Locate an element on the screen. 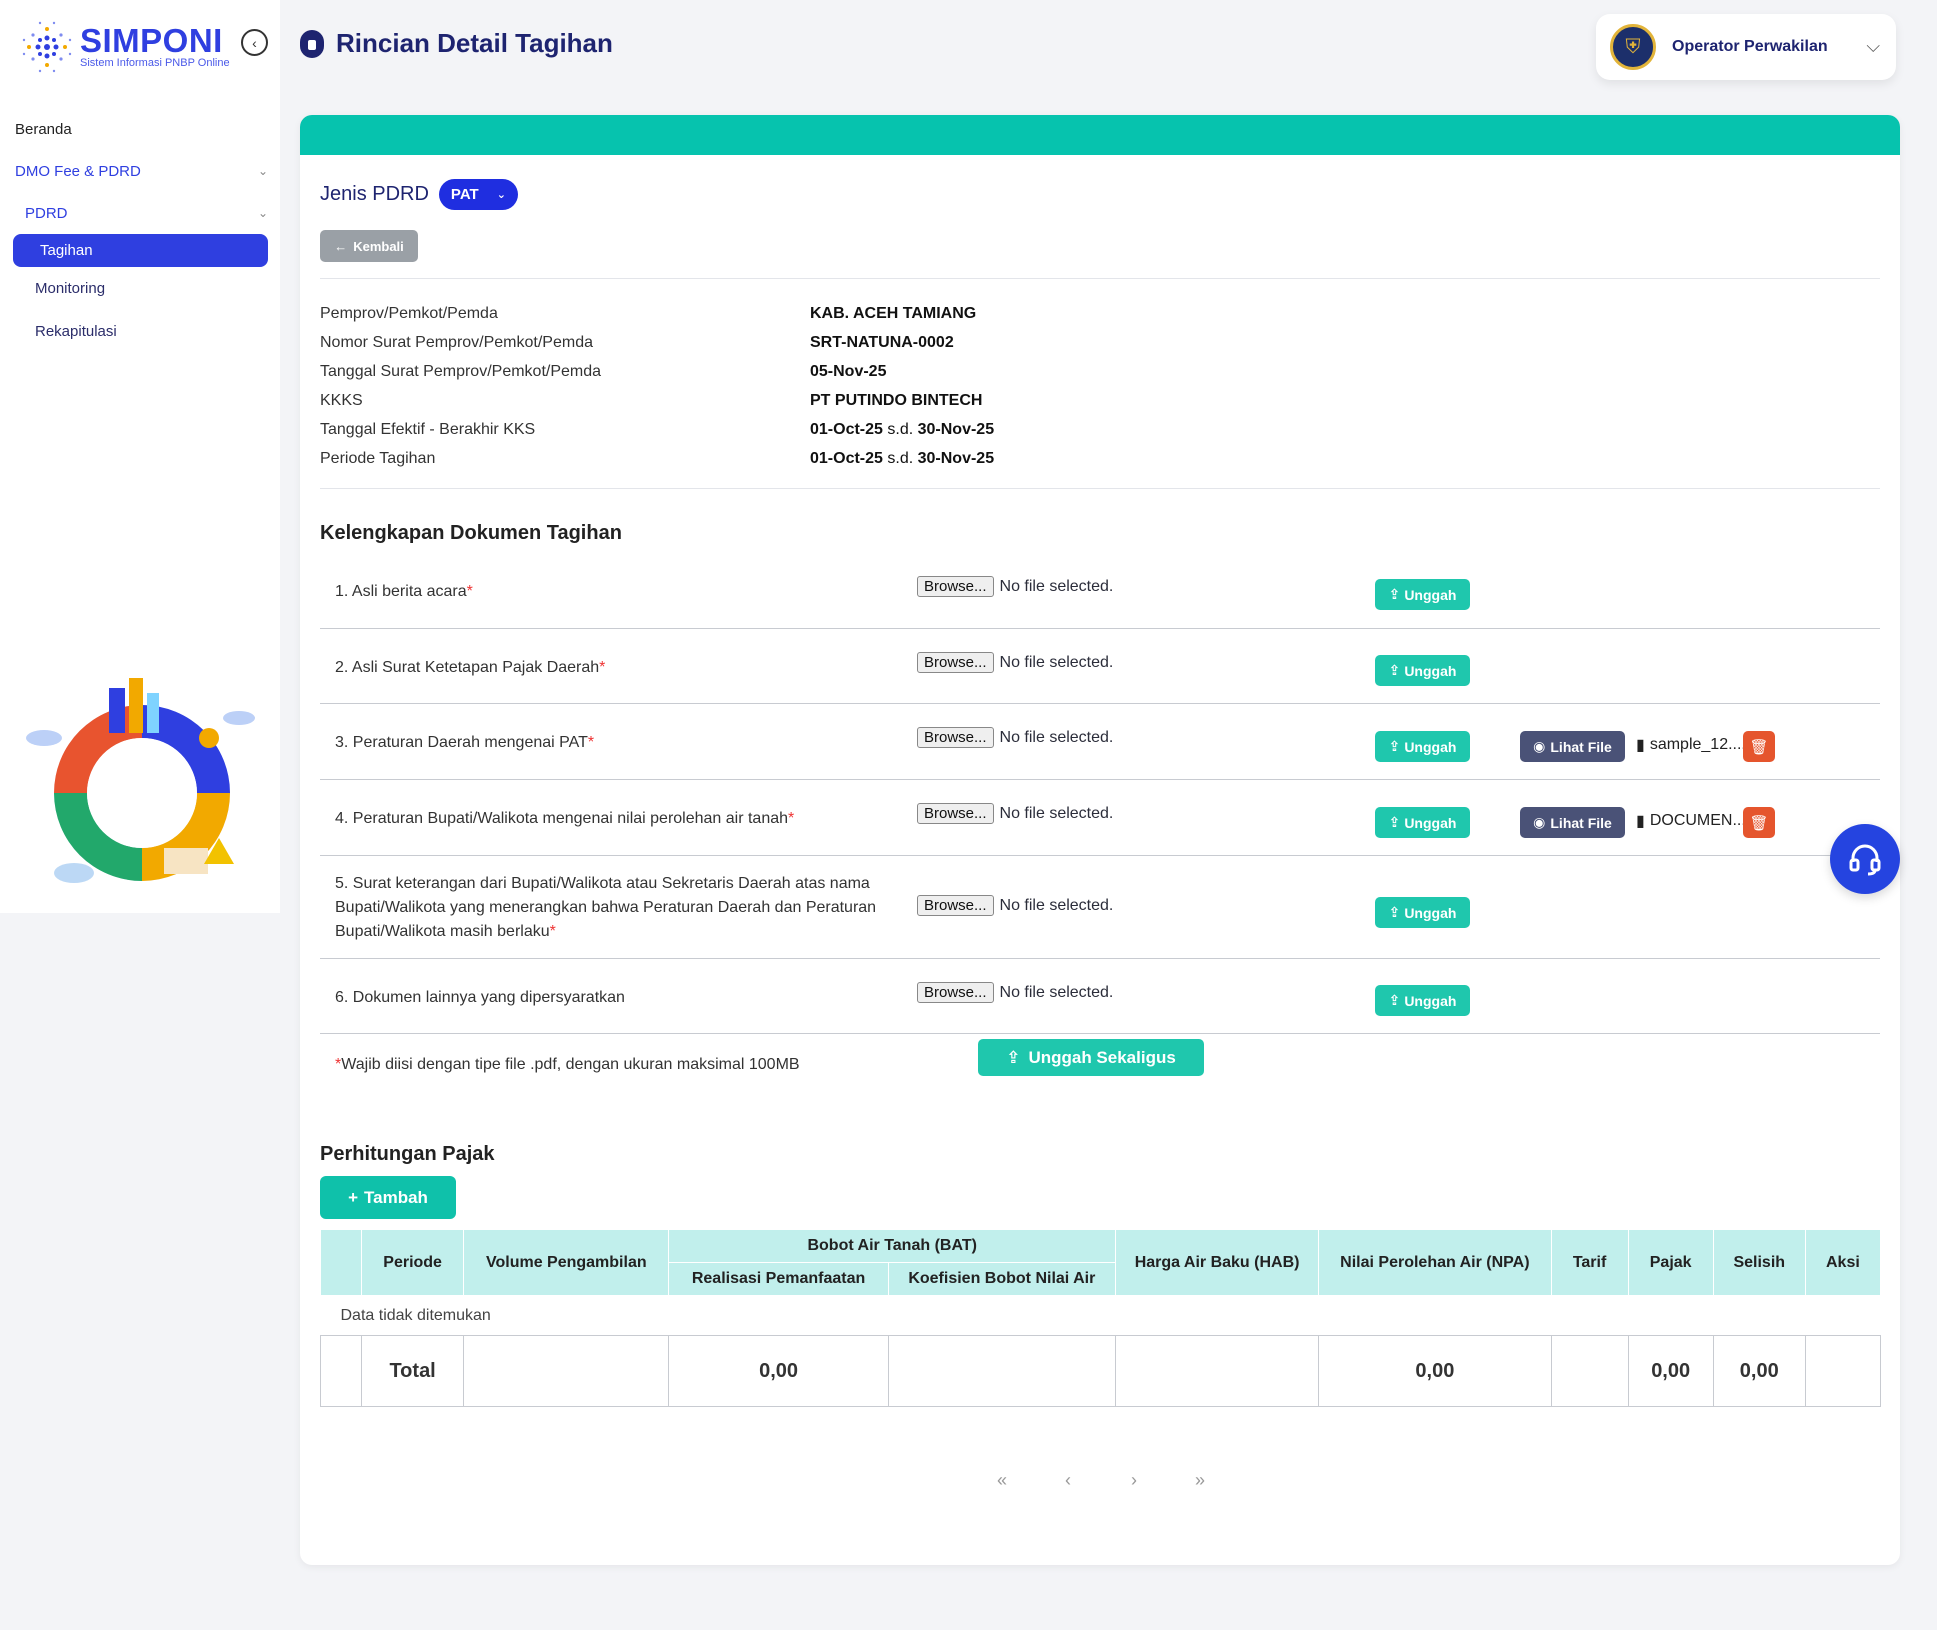  doc-label: 6. Dokumen lainnya yang dipersyaratkan is located at coordinates (607, 998).